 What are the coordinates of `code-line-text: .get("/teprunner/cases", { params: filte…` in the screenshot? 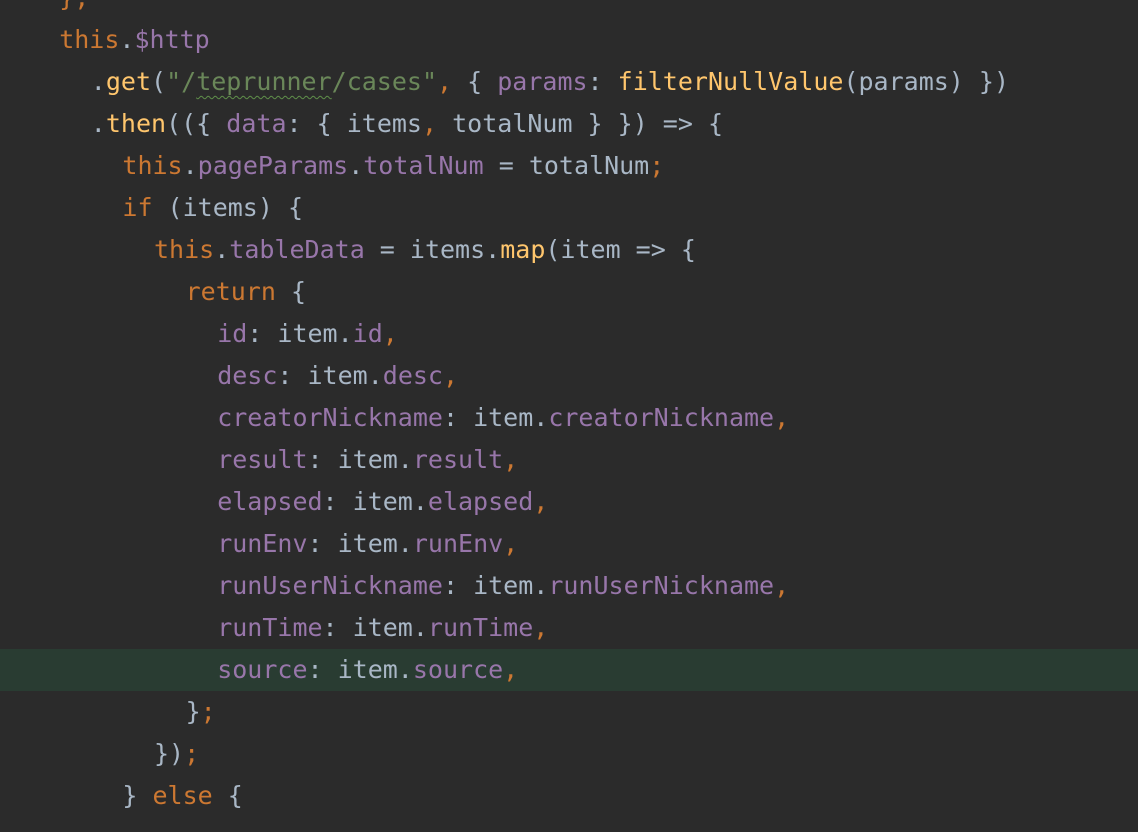 It's located at (550, 82).